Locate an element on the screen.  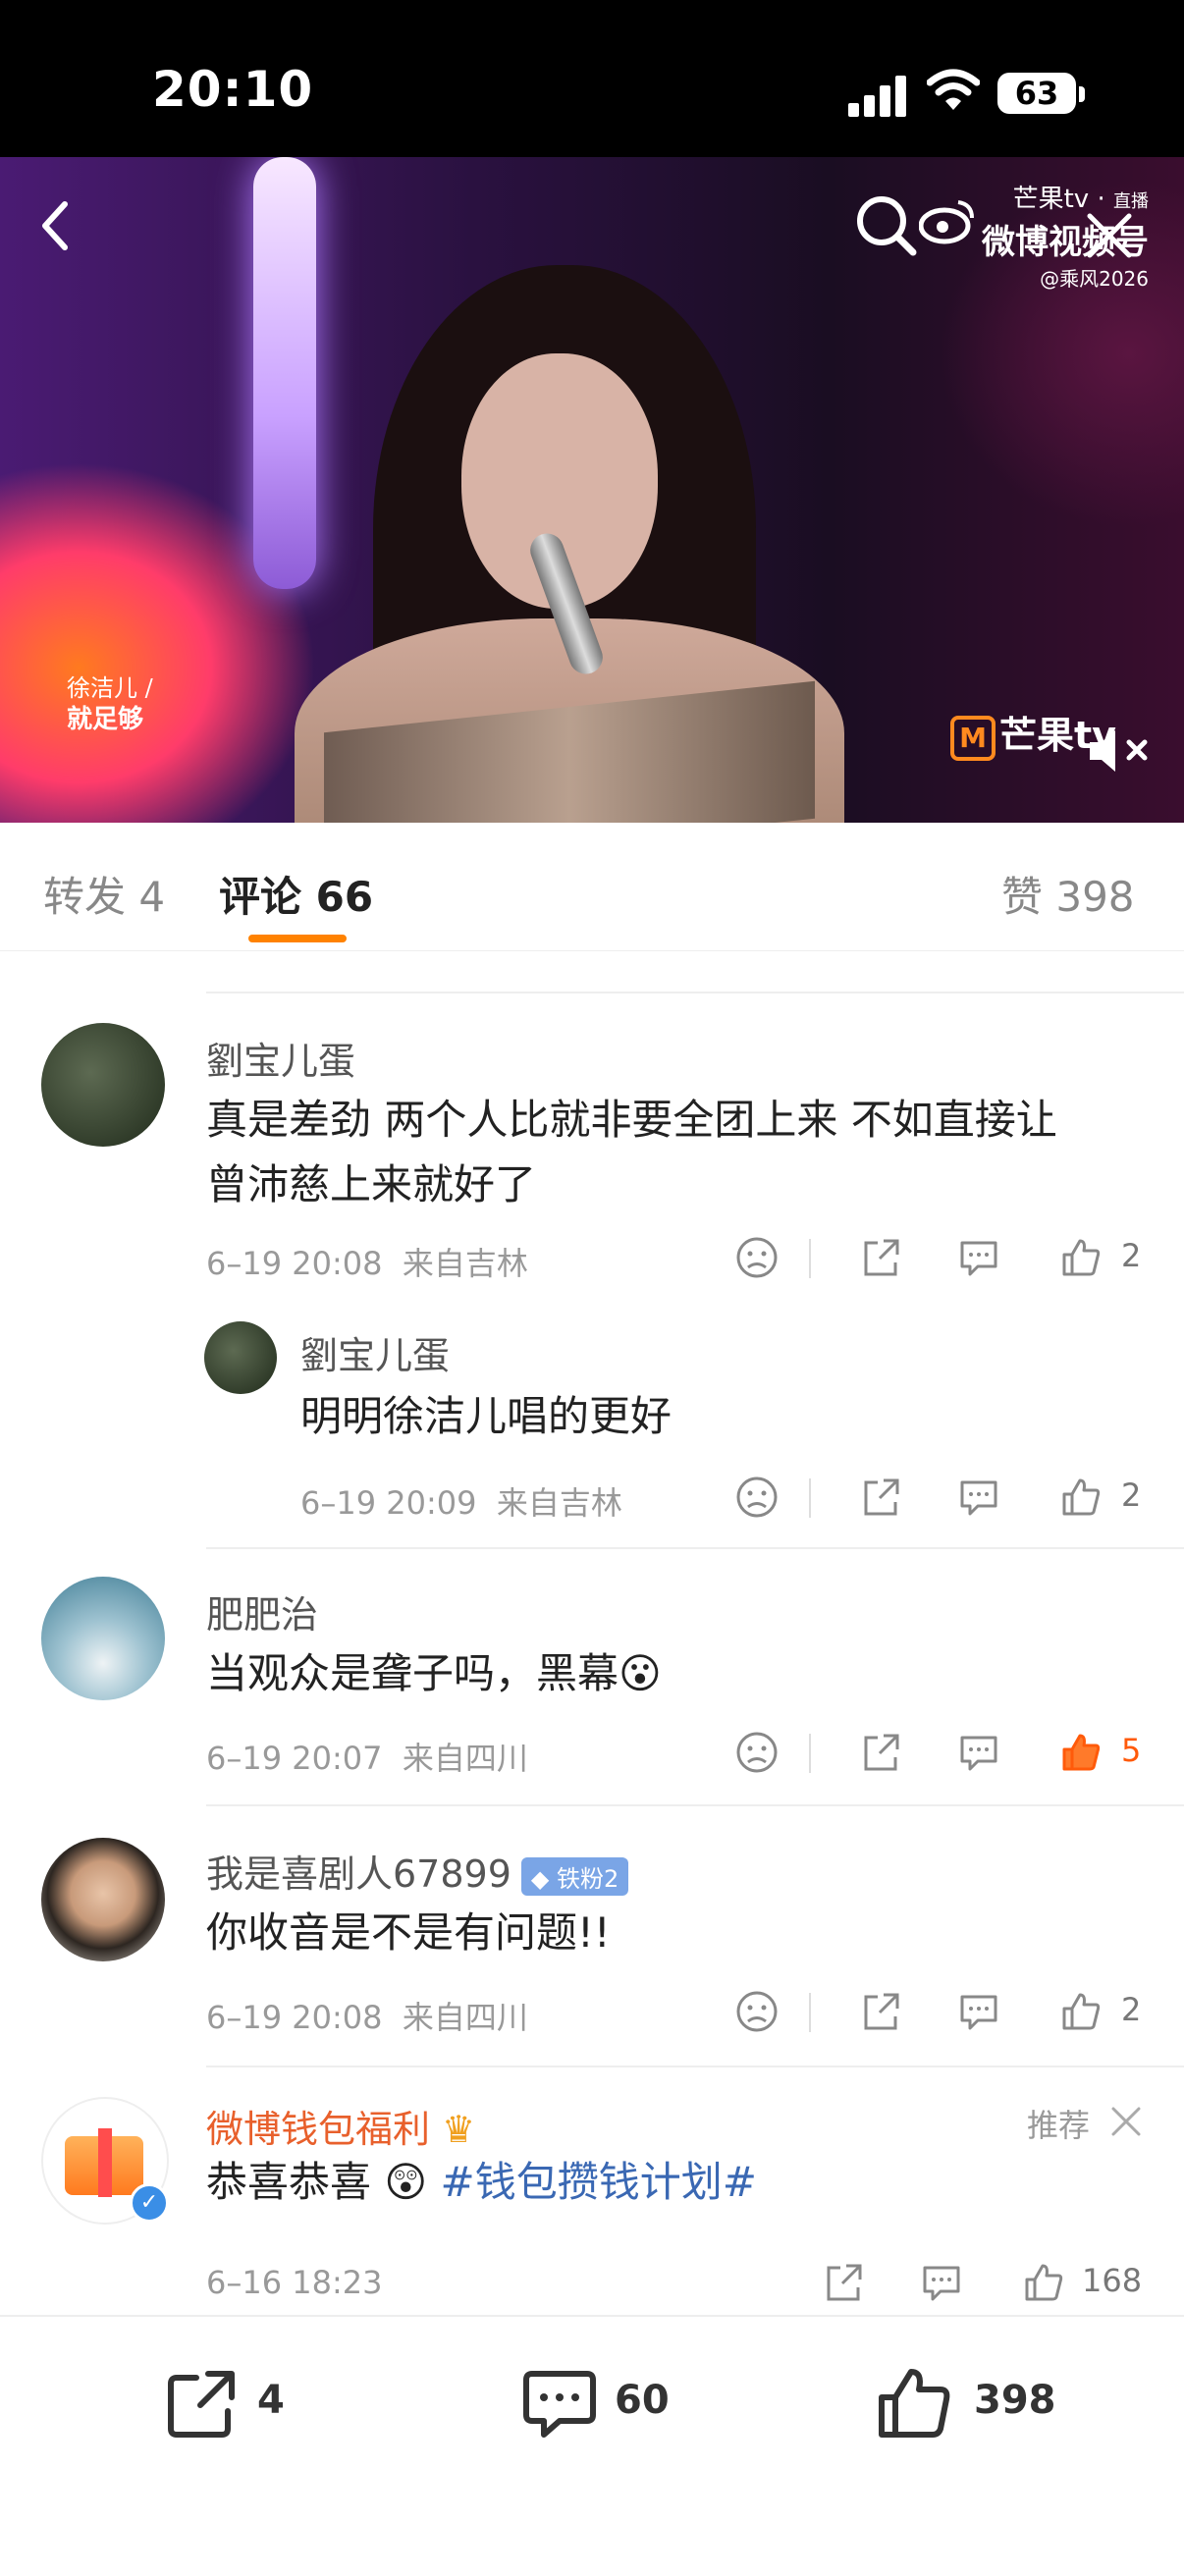
tab-likes: 赞 398 is located at coordinates (1068, 894).